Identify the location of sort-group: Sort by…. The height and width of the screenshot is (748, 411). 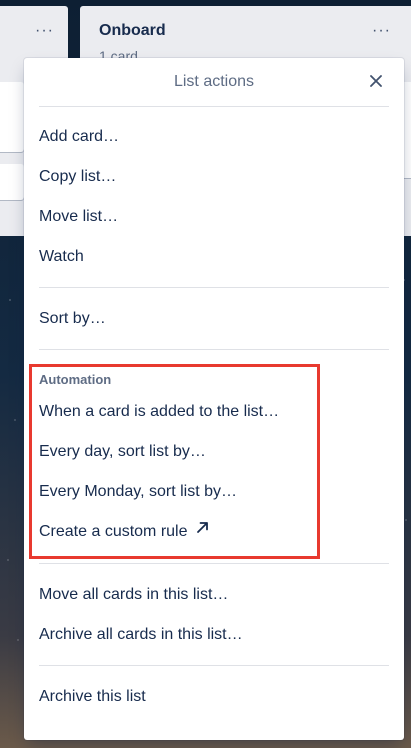
(214, 318).